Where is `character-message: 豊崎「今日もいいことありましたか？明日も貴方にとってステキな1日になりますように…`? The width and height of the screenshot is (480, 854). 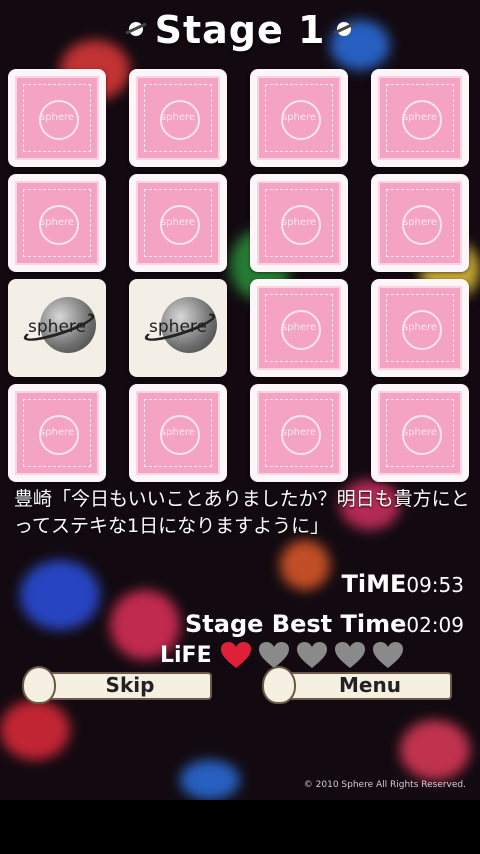 character-message: 豊崎「今日もいいことありましたか？明日も貴方にとってステキな1日になりますように… is located at coordinates (242, 512).